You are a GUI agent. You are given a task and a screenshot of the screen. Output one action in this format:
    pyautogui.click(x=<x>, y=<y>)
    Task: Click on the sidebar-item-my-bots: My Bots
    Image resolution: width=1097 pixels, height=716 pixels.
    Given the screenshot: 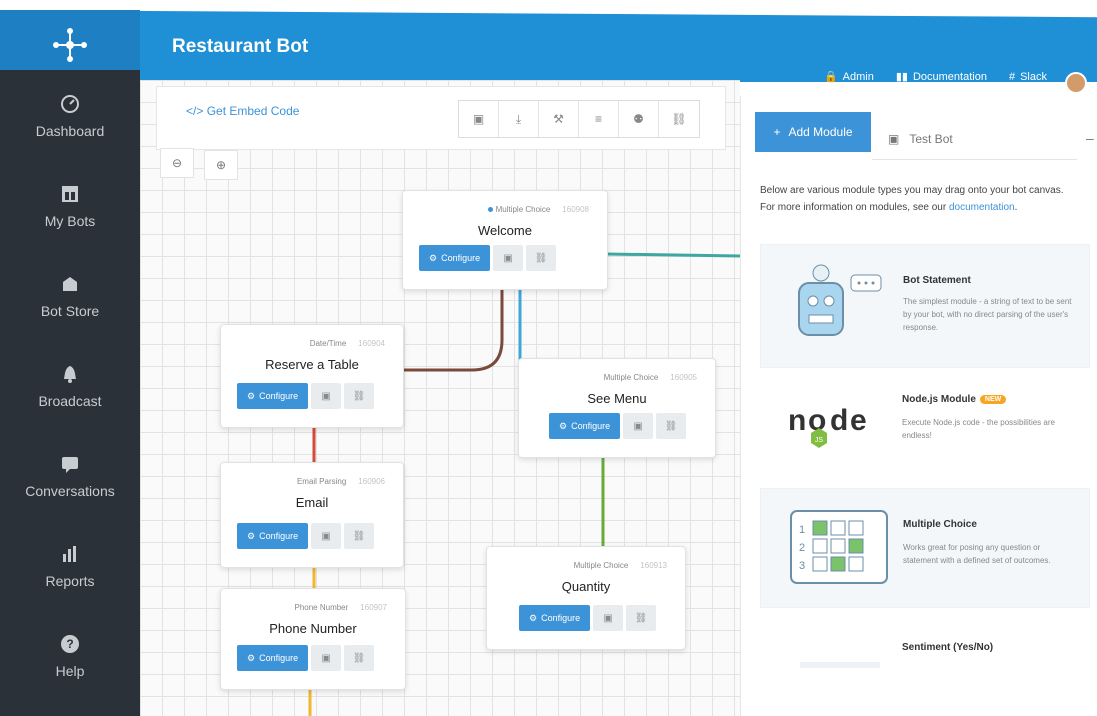 What is the action you would take?
    pyautogui.click(x=70, y=206)
    